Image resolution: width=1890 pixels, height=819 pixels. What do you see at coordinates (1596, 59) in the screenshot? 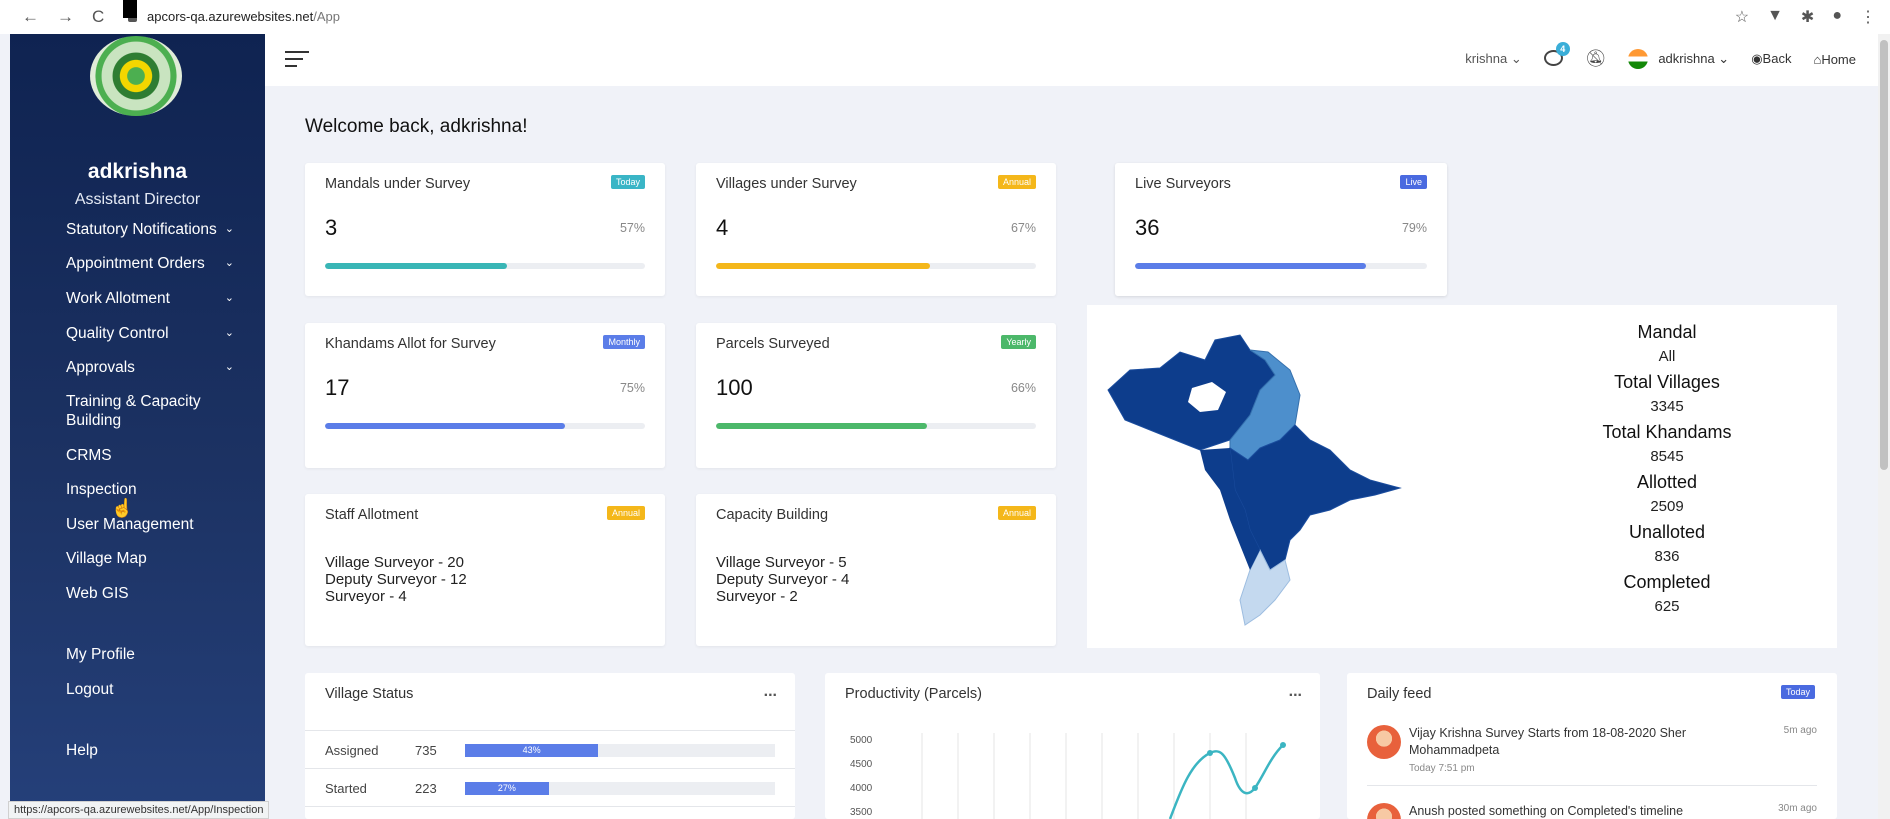
I see `bell-off-icon: 🔕︎` at bounding box center [1596, 59].